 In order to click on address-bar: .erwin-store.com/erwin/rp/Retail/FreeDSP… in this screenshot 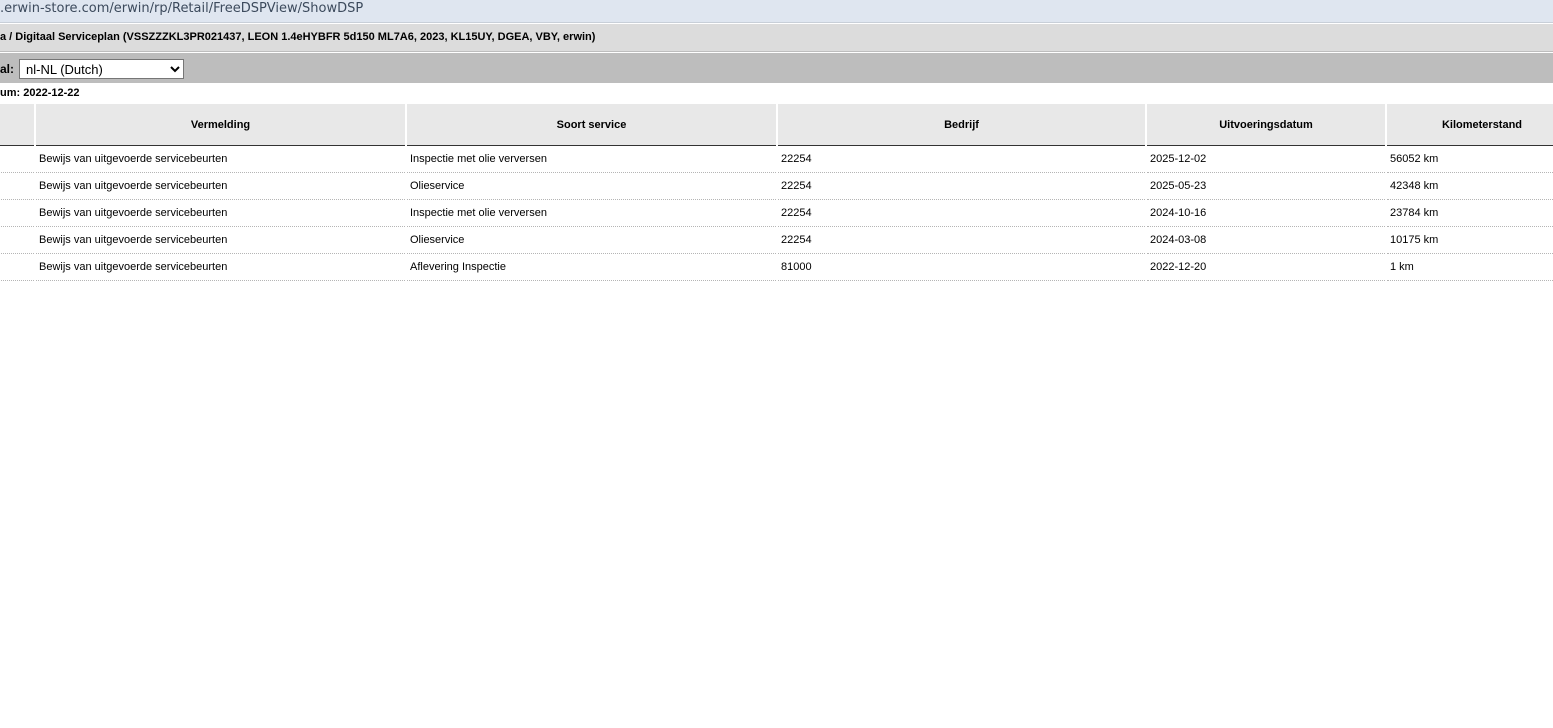, I will do `click(776, 11)`.